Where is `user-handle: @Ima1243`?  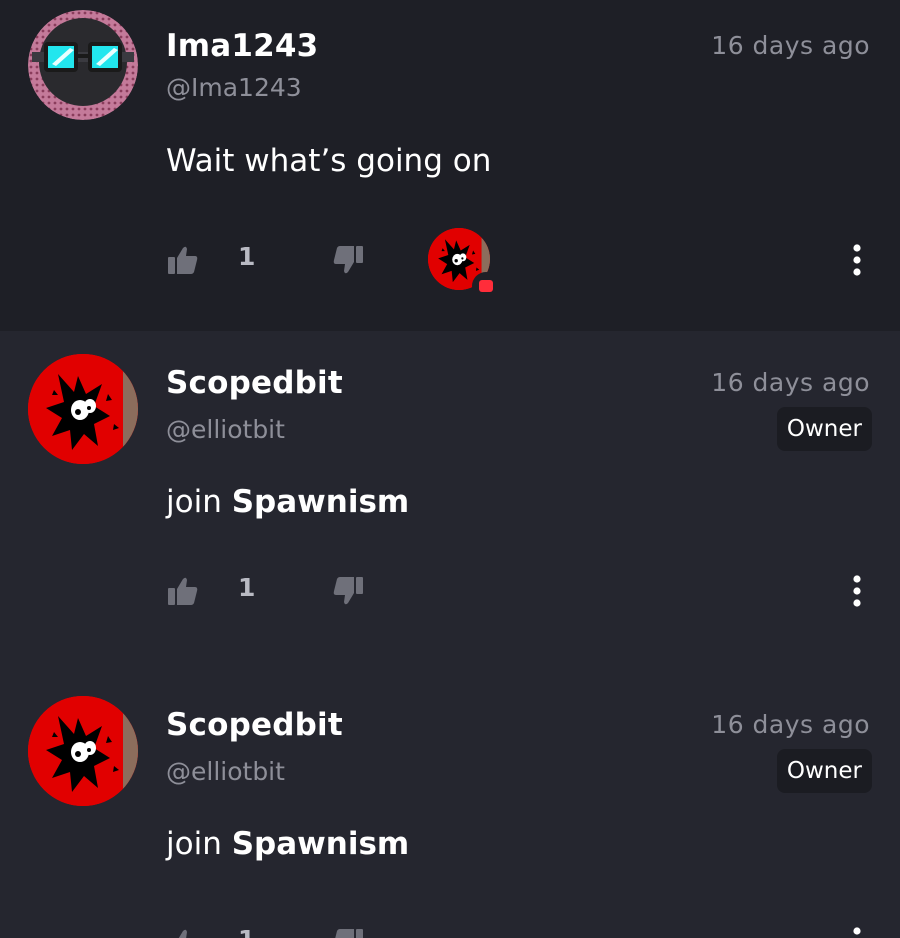 user-handle: @Ima1243 is located at coordinates (234, 87).